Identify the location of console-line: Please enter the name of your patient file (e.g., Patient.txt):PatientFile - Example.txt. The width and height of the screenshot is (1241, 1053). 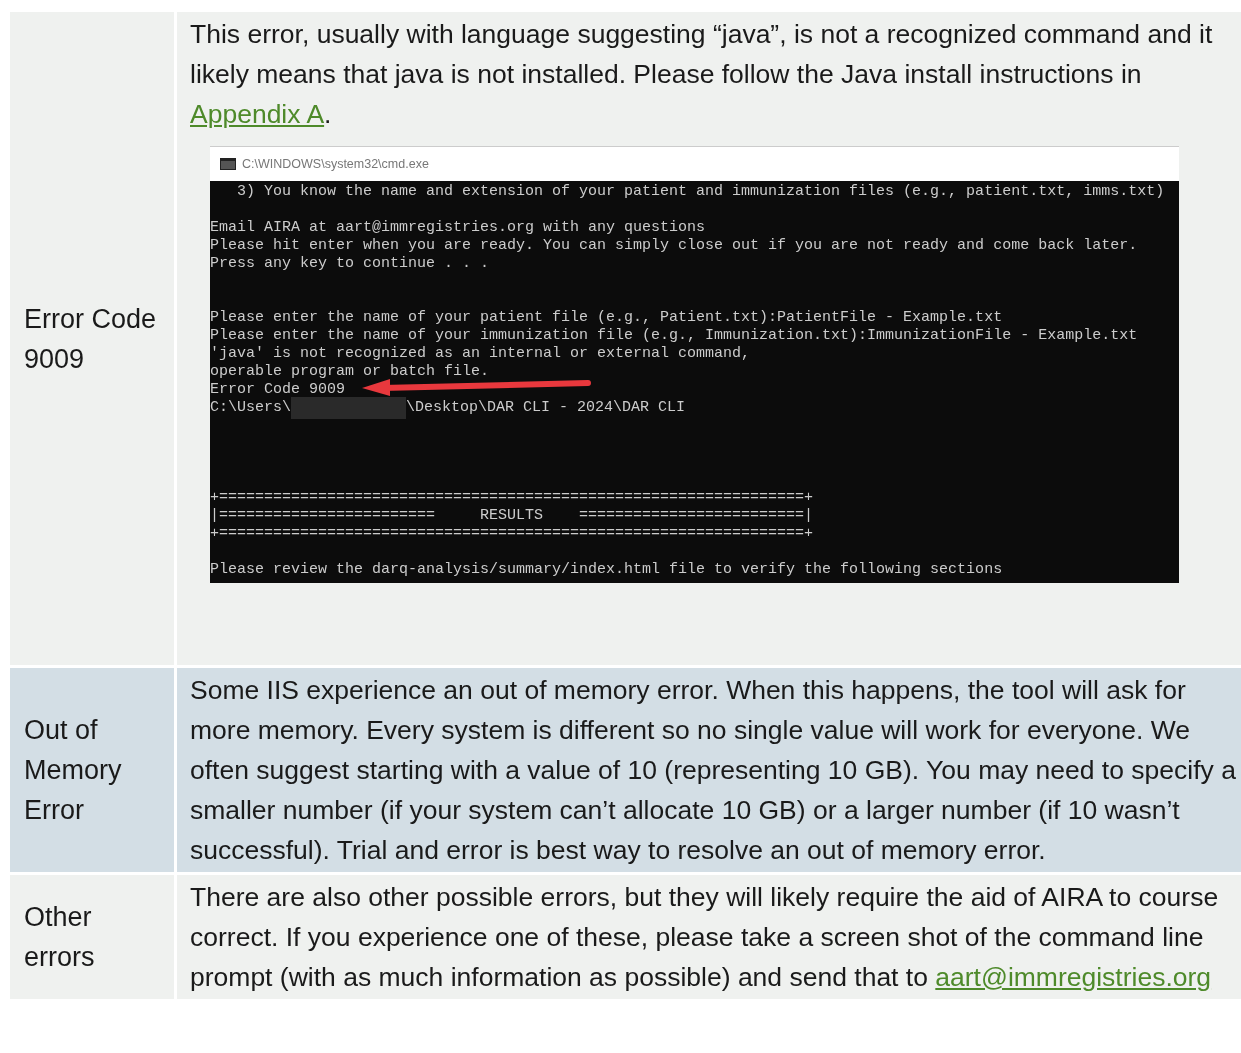
(606, 318).